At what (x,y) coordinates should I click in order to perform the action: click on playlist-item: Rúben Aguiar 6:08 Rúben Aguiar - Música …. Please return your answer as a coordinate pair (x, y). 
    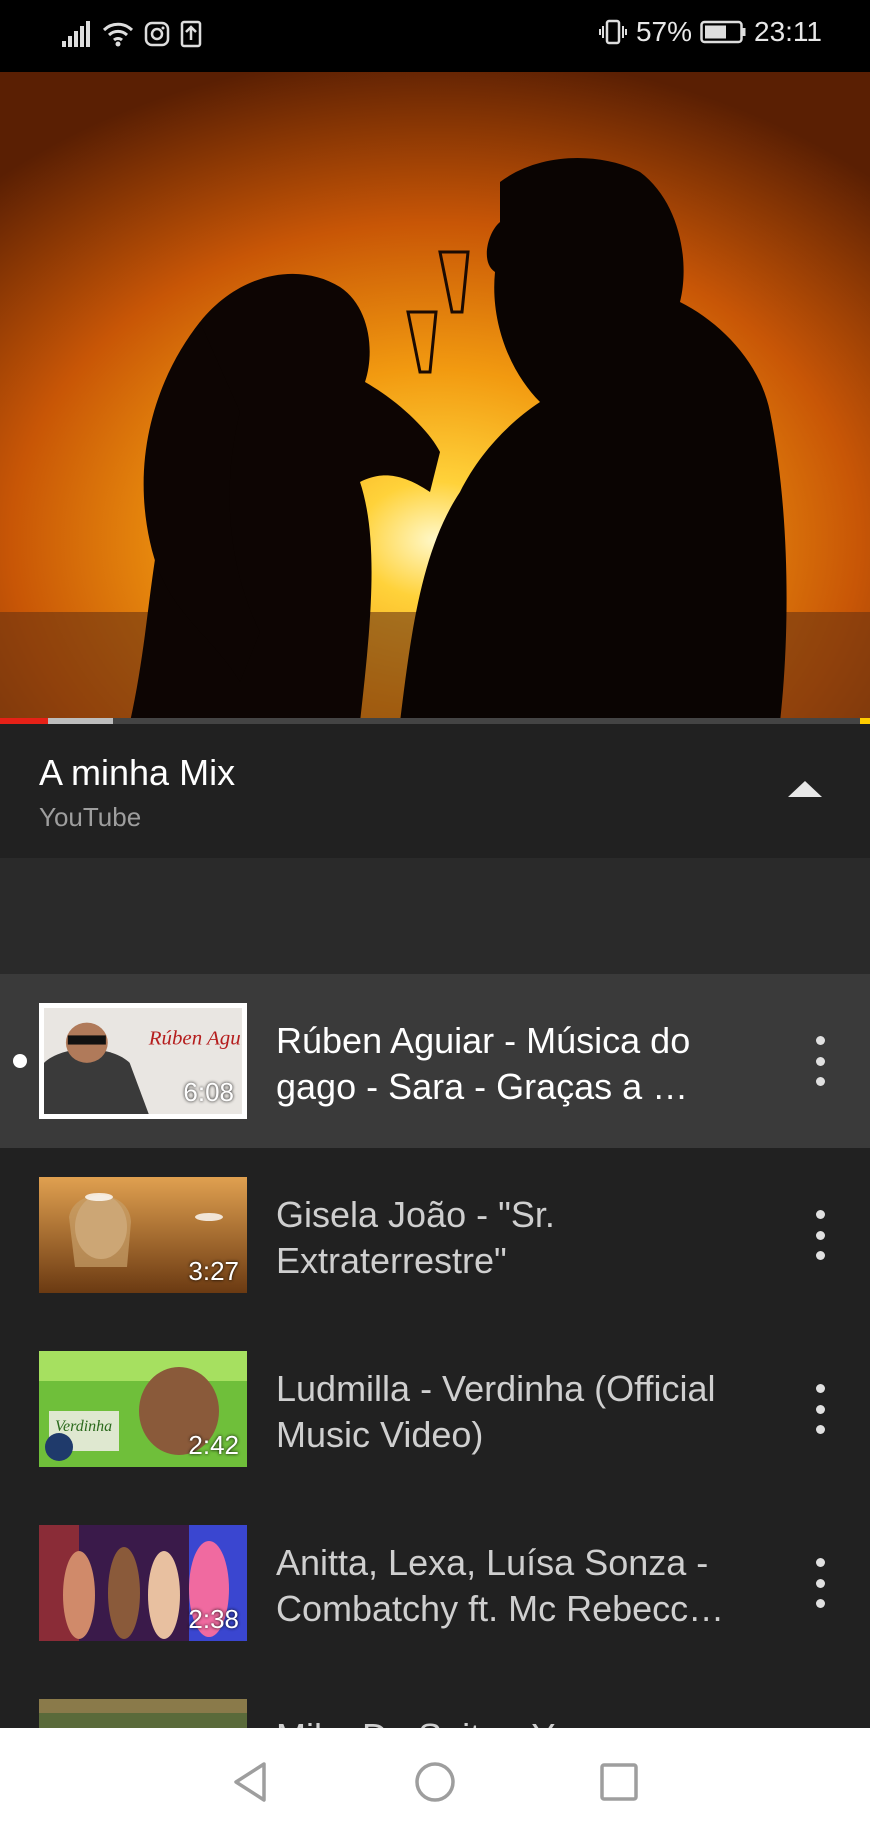
    Looking at the image, I should click on (435, 1061).